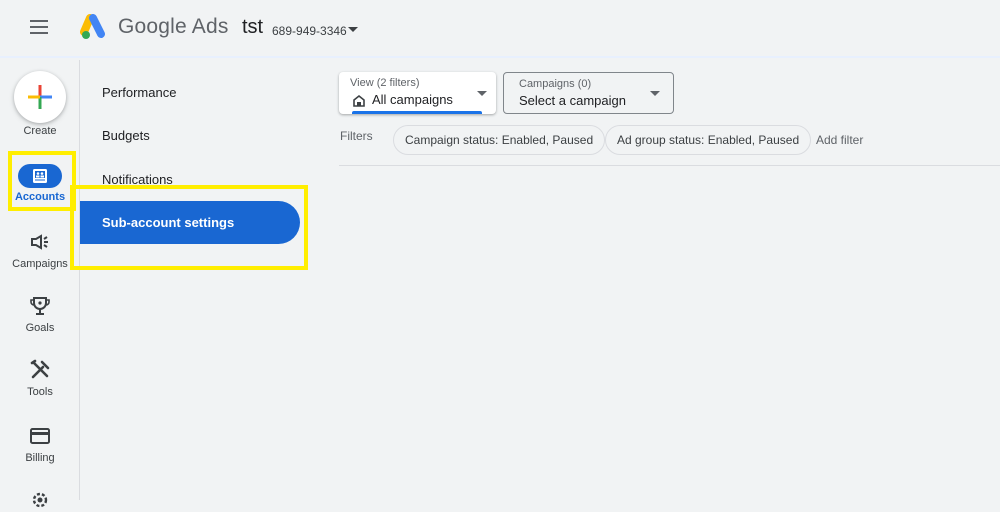 The width and height of the screenshot is (1000, 512). Describe the element at coordinates (356, 136) in the screenshot. I see `filters-label: Filters` at that location.